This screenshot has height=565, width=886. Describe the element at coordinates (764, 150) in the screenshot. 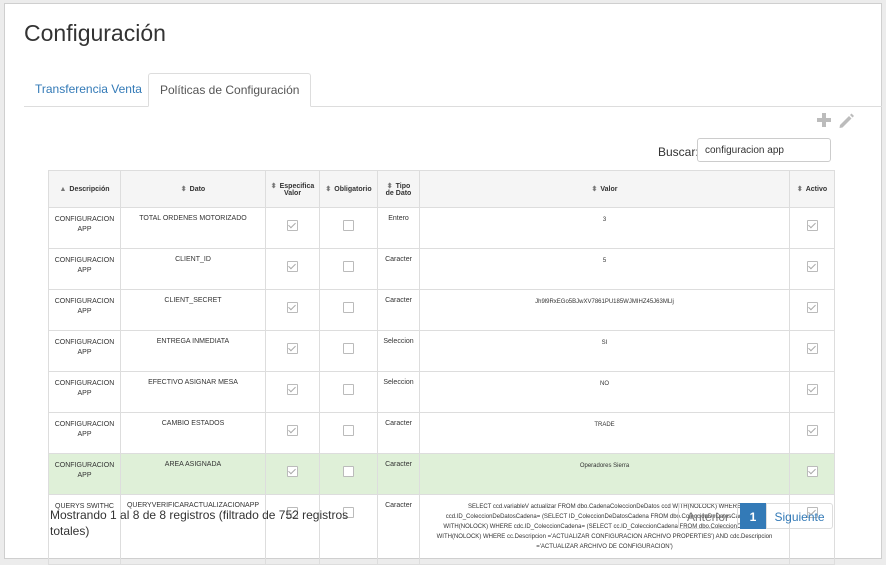

I see `search-input` at that location.